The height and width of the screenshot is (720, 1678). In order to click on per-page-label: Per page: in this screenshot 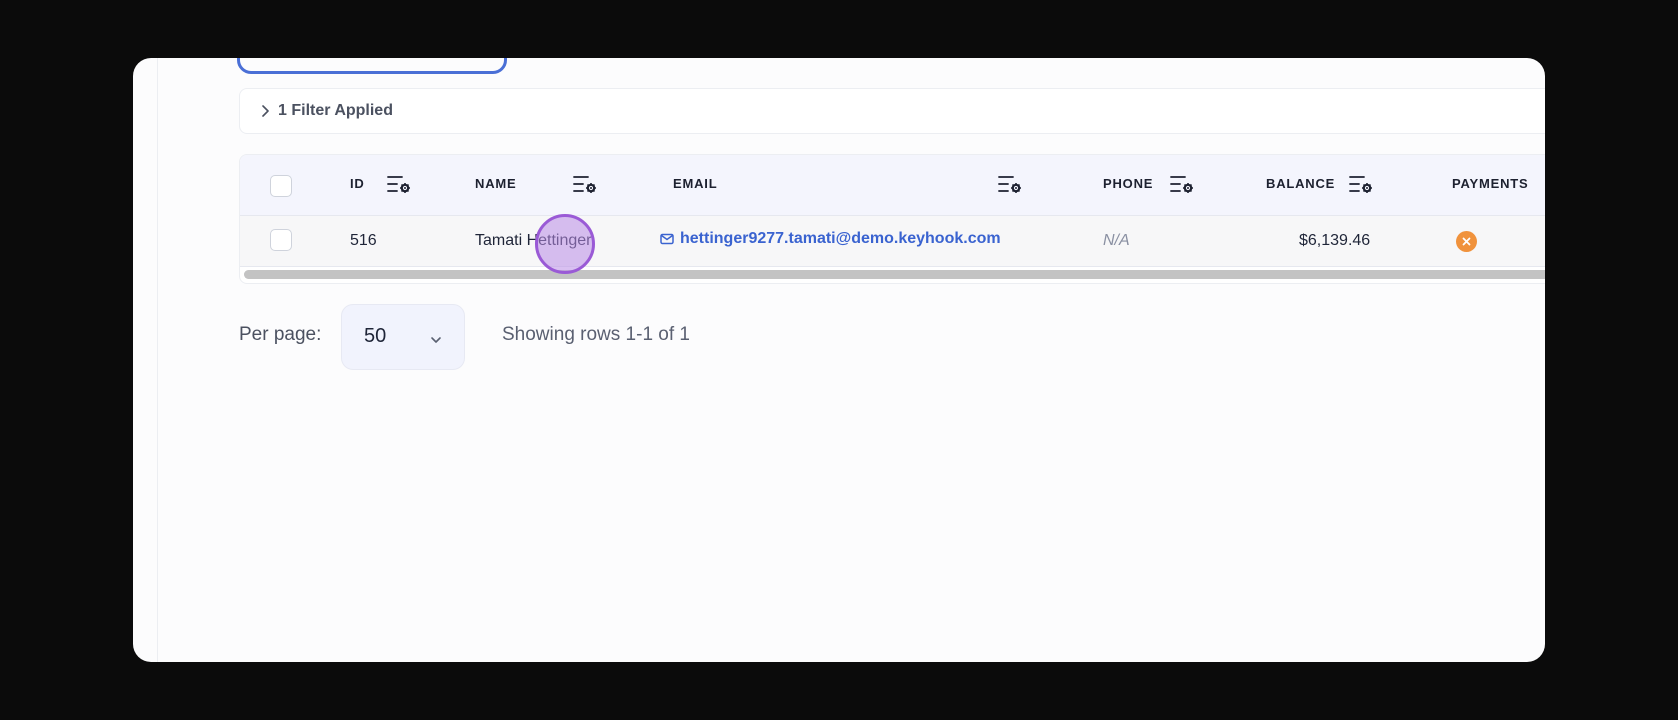, I will do `click(280, 334)`.